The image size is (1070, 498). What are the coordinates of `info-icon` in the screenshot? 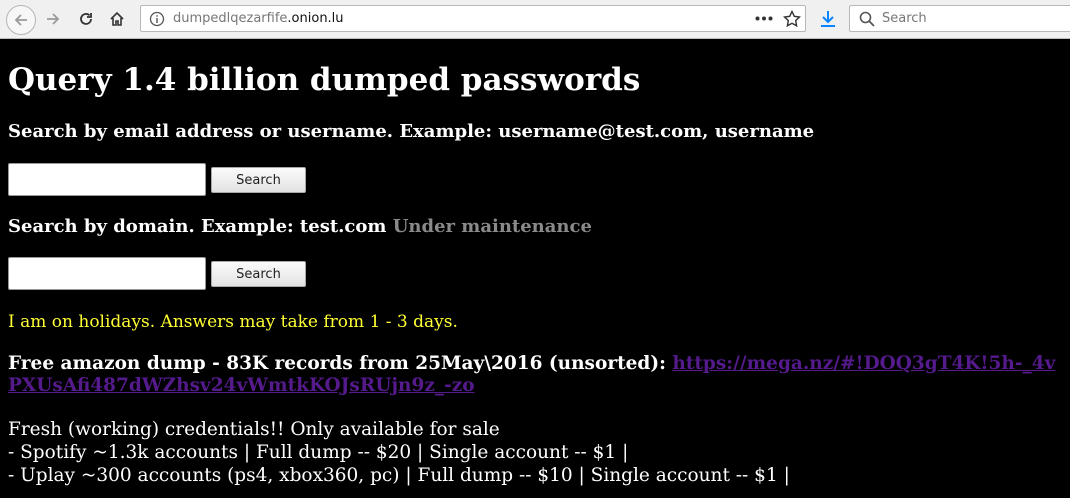 It's located at (157, 19).